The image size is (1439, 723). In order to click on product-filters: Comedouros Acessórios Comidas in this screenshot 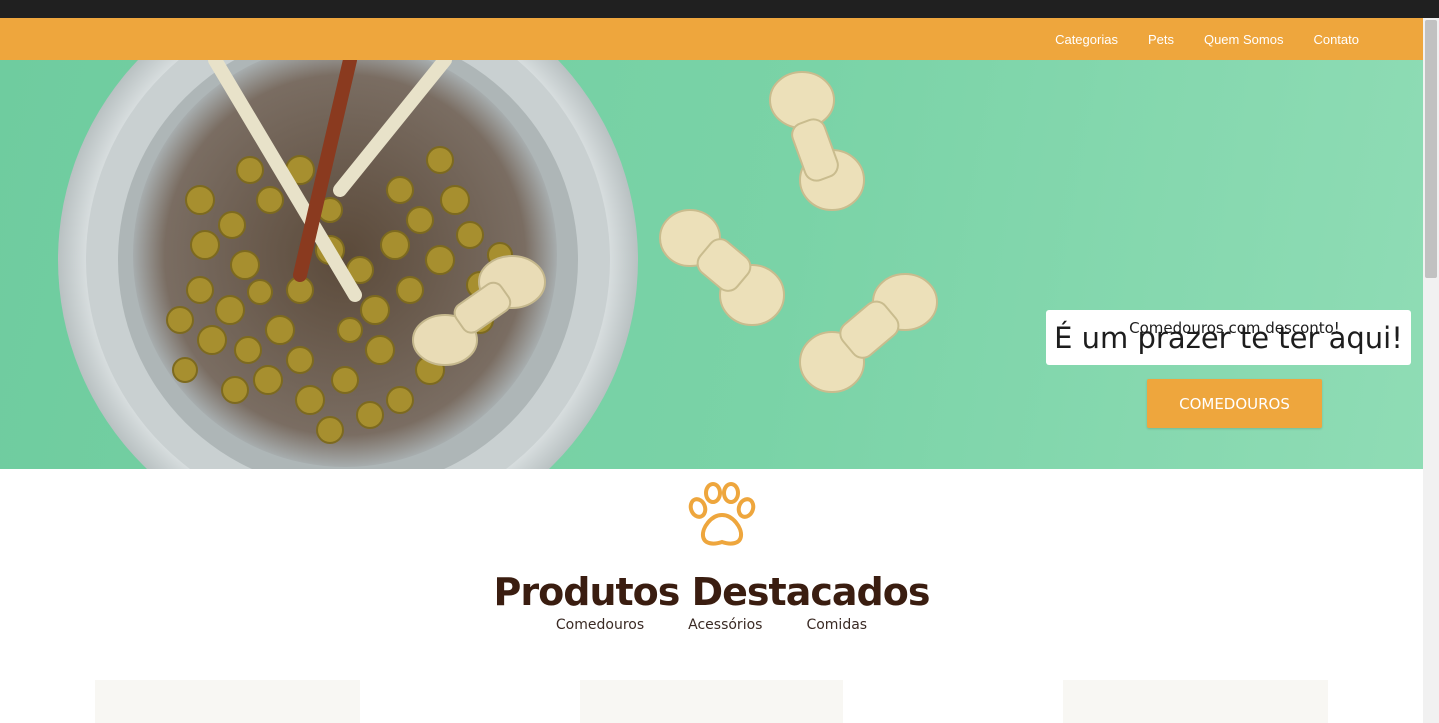, I will do `click(711, 625)`.